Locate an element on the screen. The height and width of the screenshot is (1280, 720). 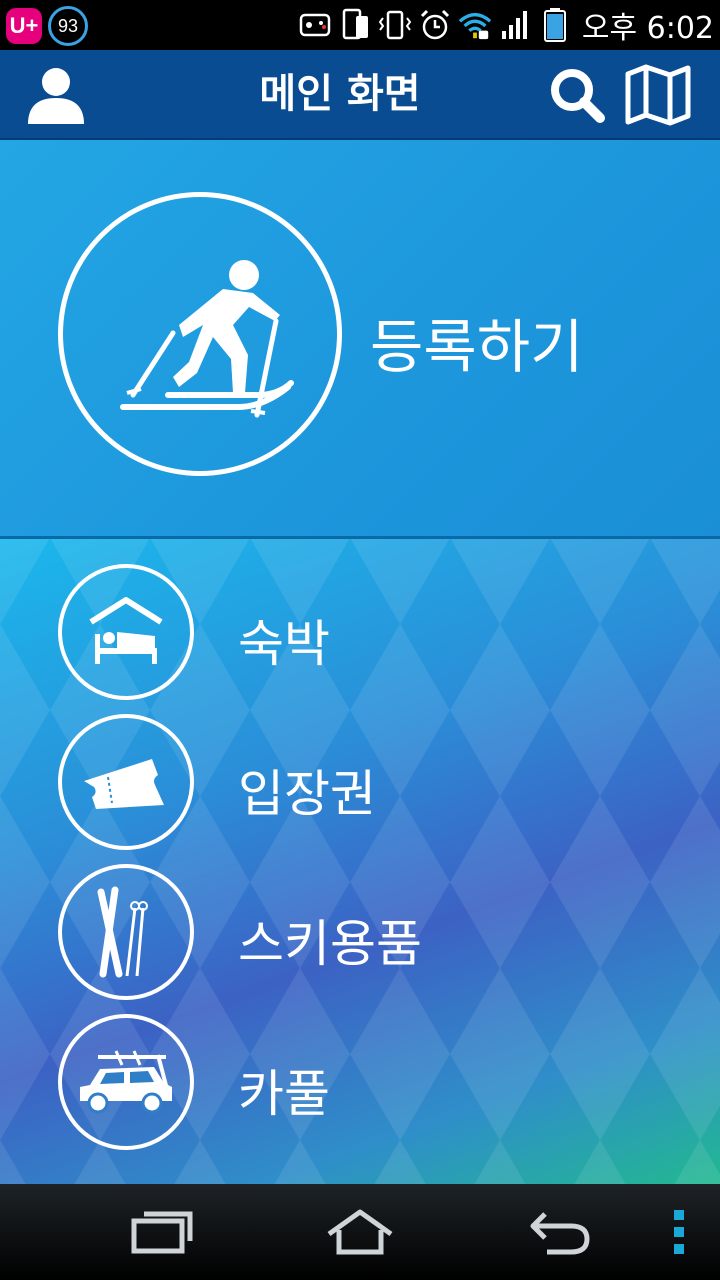
carrier-badge: U+ is located at coordinates (24, 26).